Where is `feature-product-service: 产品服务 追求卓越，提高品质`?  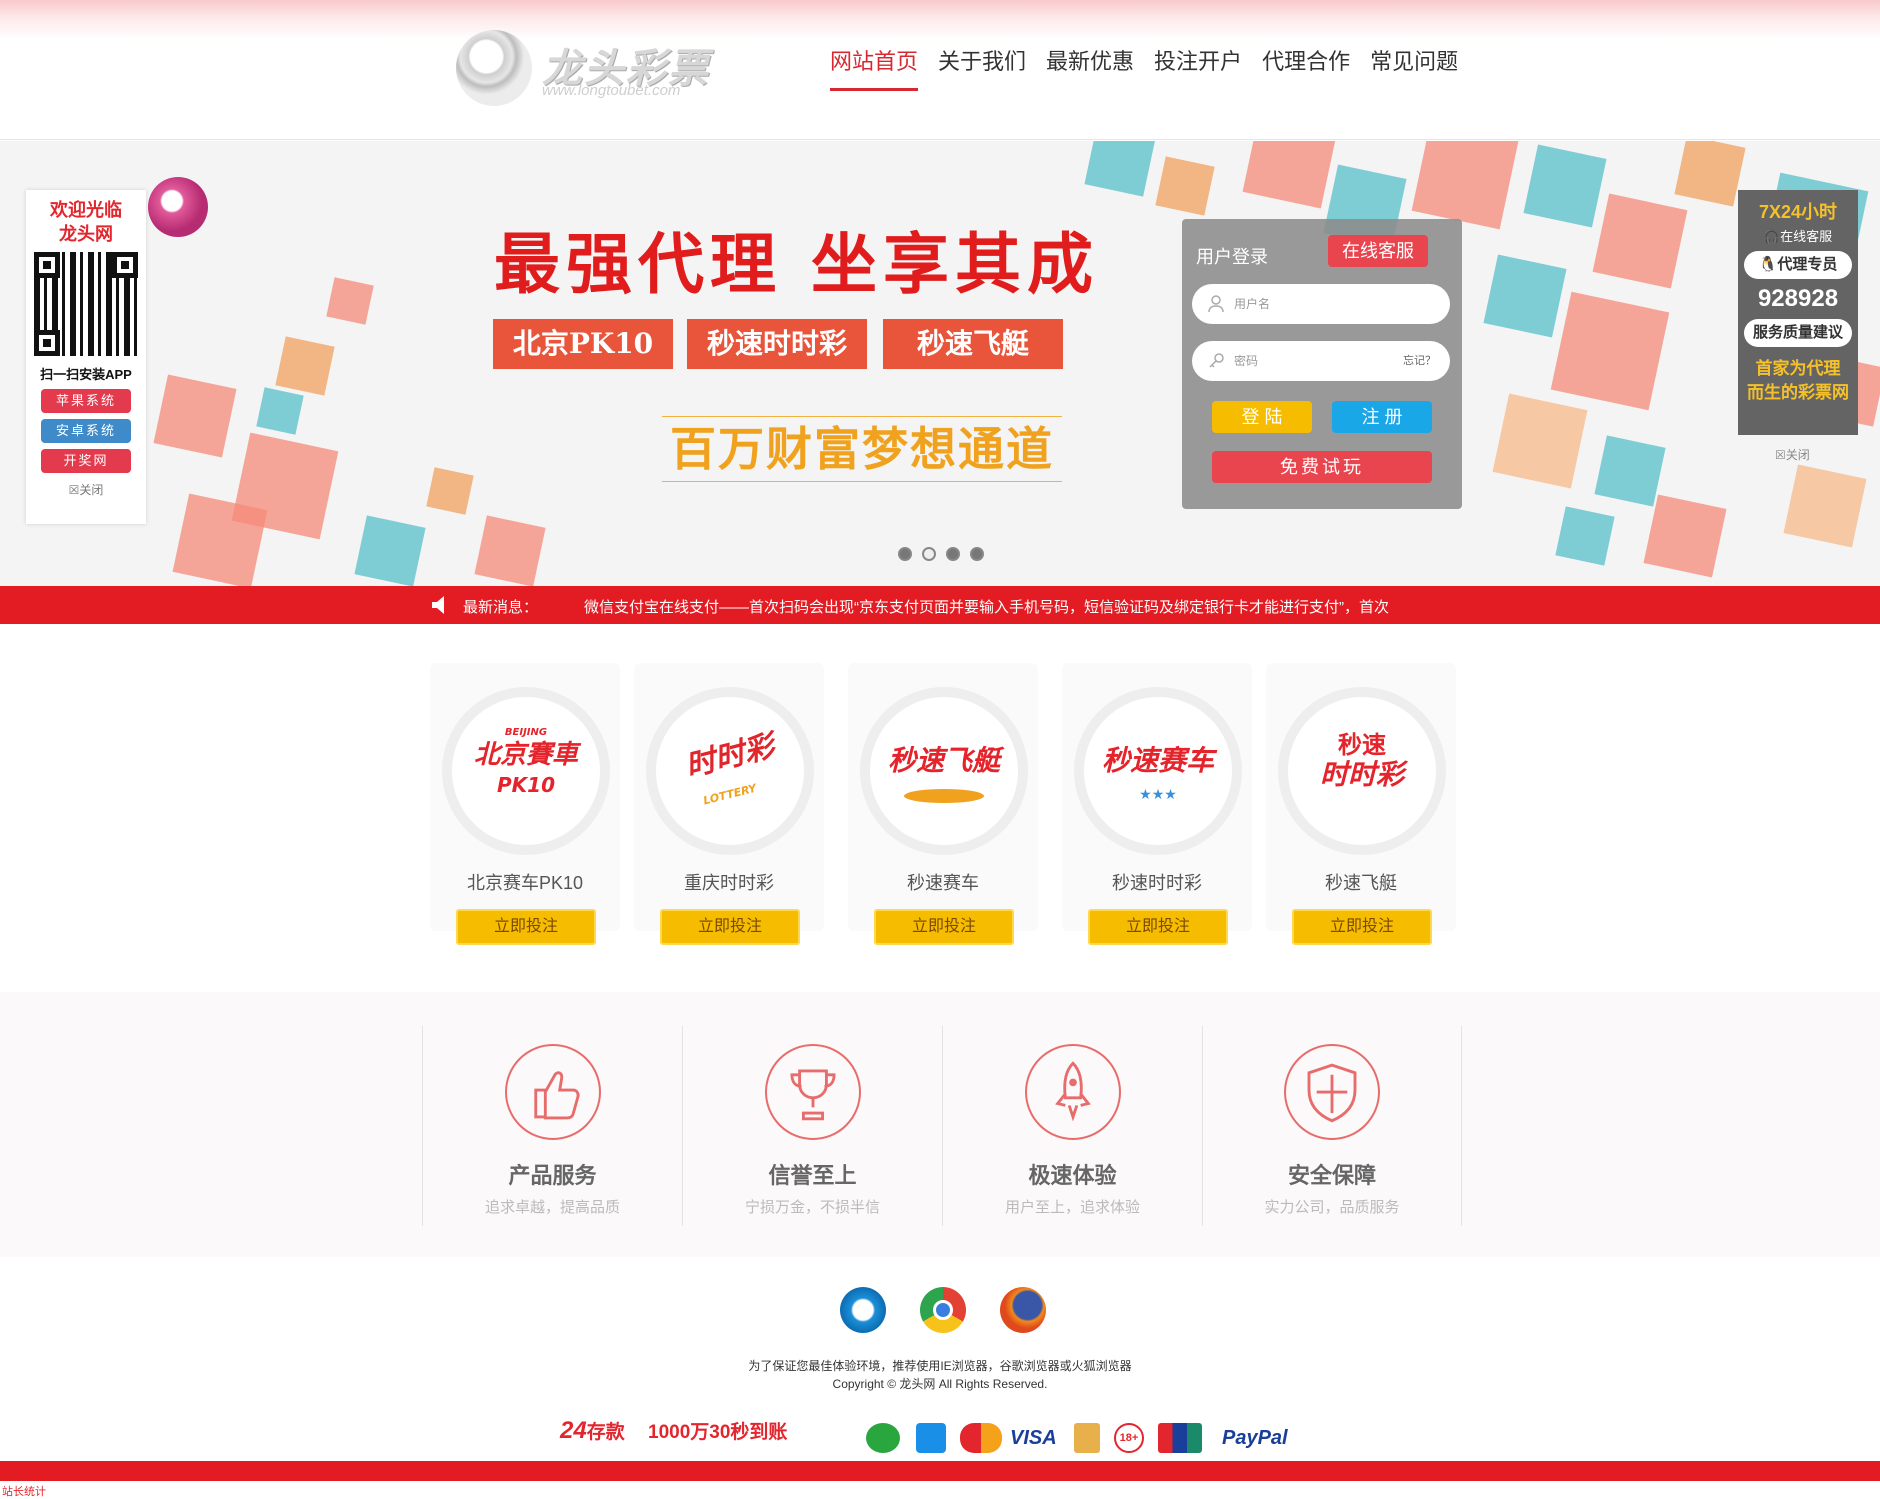 feature-product-service: 产品服务 追求卓越，提高品质 is located at coordinates (552, 1126).